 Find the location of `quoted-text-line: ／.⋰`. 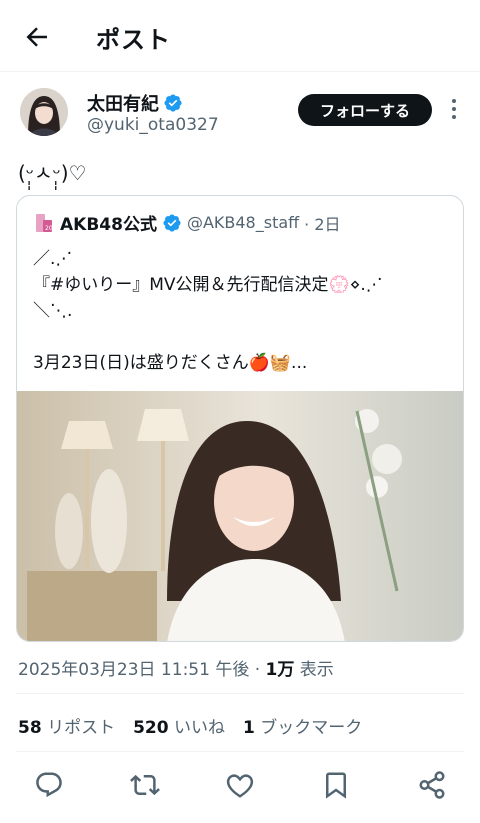

quoted-text-line: ／.⋰ is located at coordinates (53, 259).